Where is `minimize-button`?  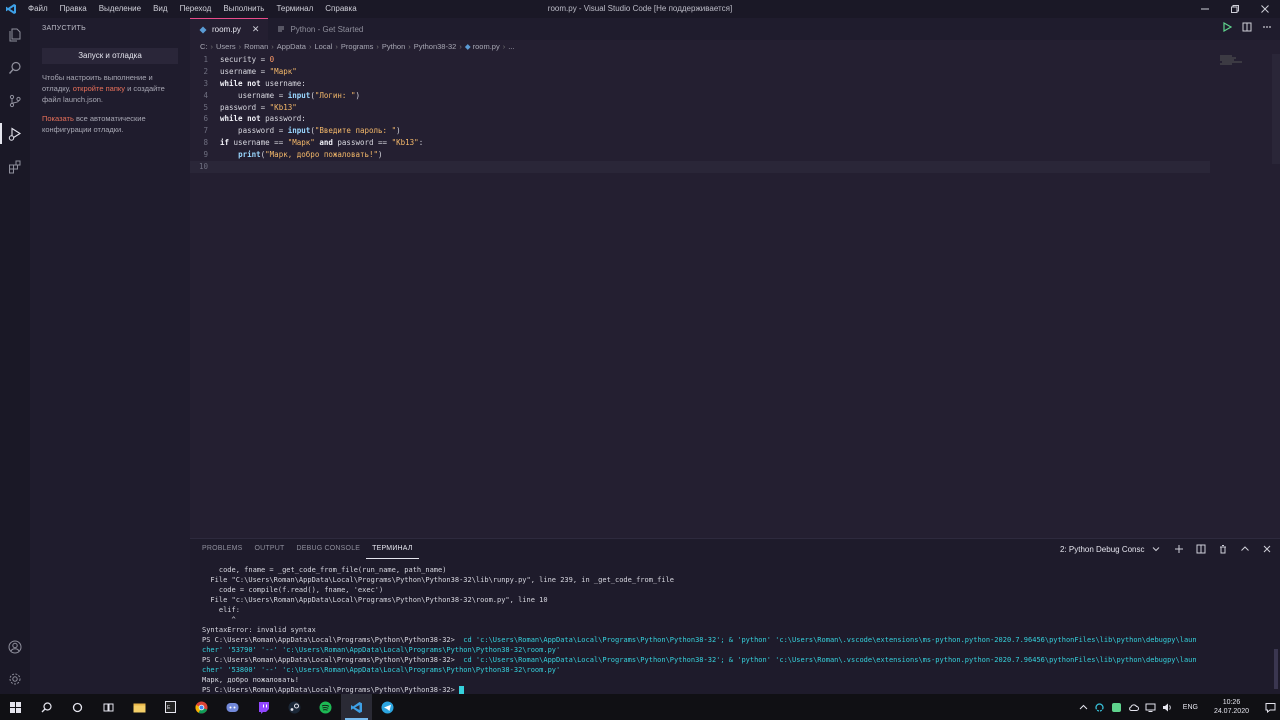 minimize-button is located at coordinates (1205, 9).